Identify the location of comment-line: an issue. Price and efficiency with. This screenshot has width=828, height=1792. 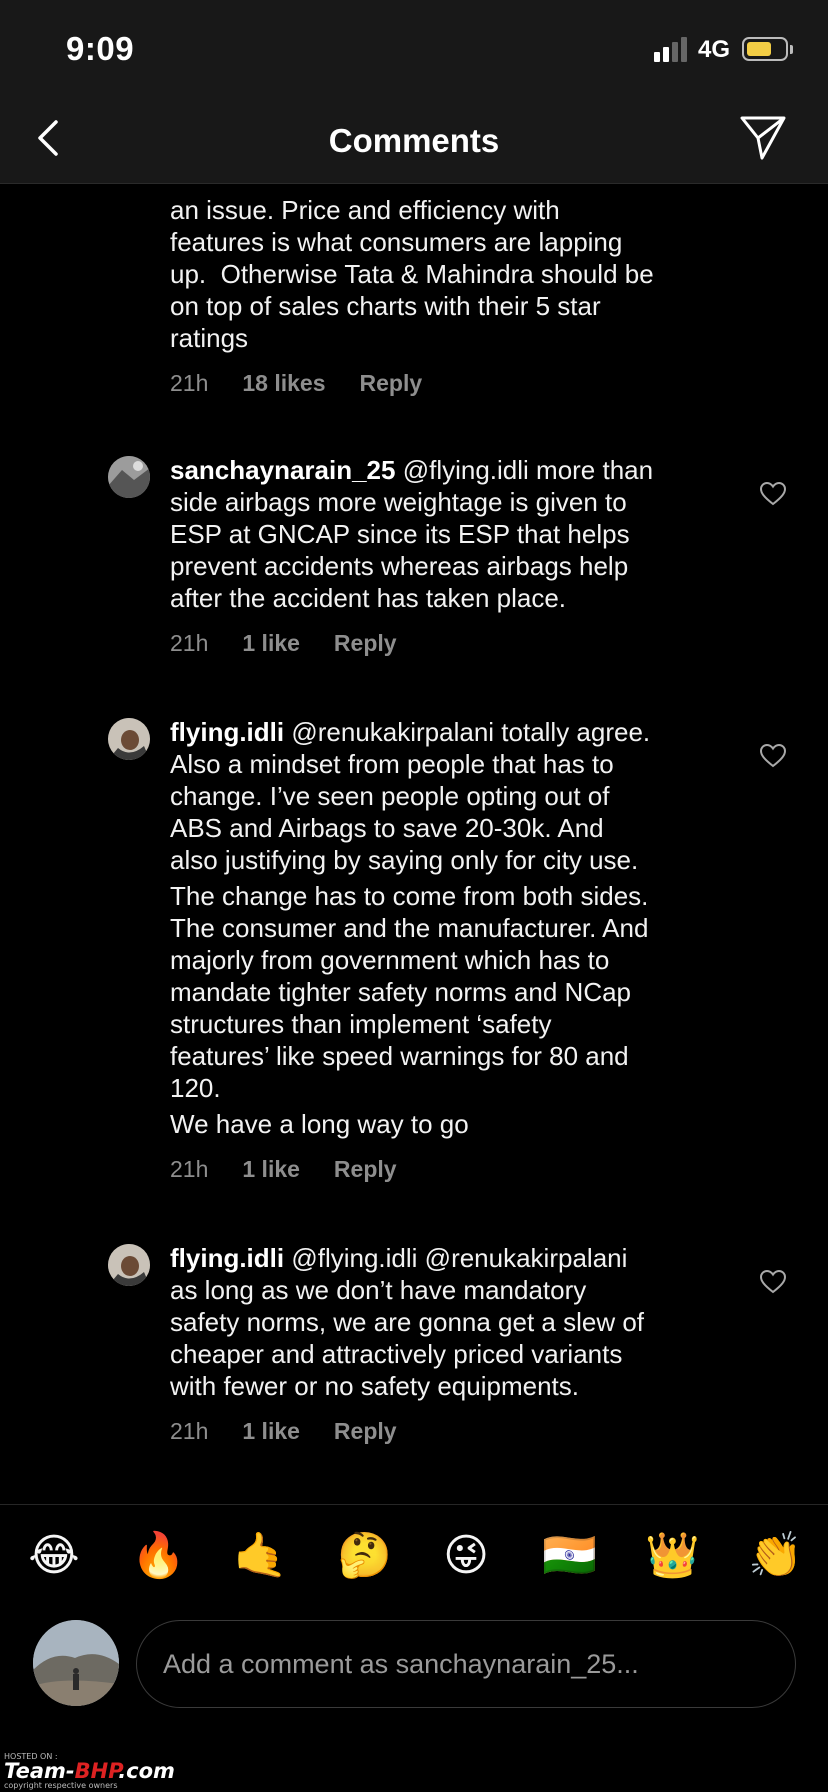
(365, 210).